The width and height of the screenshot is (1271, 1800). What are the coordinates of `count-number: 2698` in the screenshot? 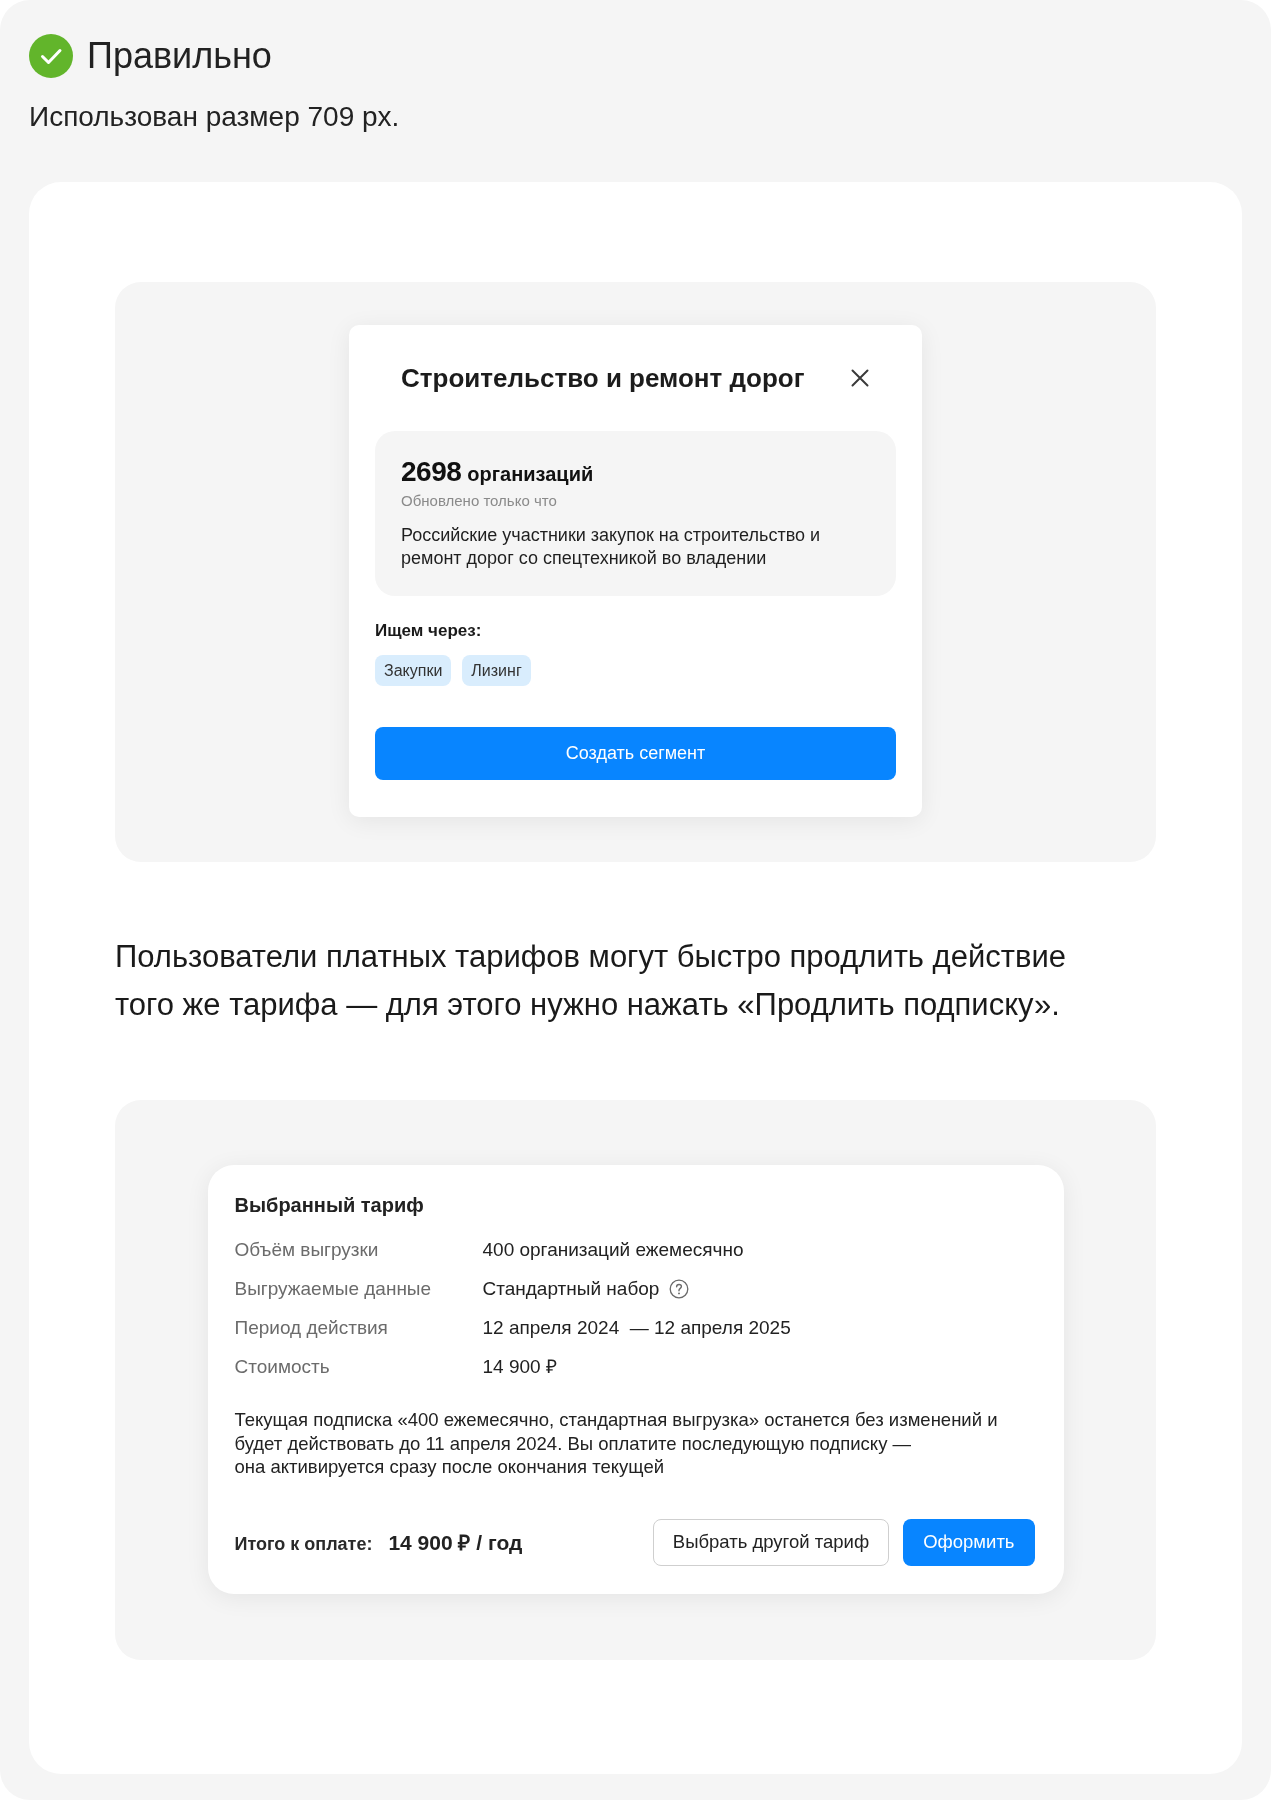 It's located at (431, 472).